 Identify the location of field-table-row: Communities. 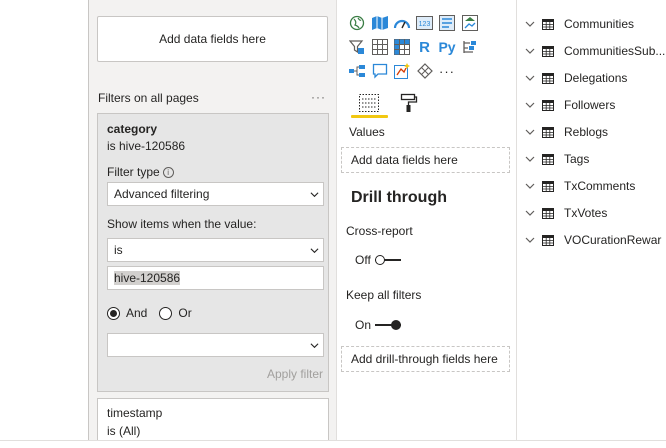
(595, 24).